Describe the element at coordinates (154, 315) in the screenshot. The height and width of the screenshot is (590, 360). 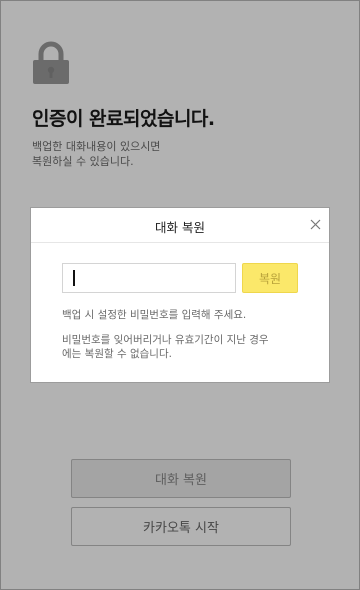
I see `password-hint: 백업 시 설정한 비밀번호를 입력해 주세요.` at that location.